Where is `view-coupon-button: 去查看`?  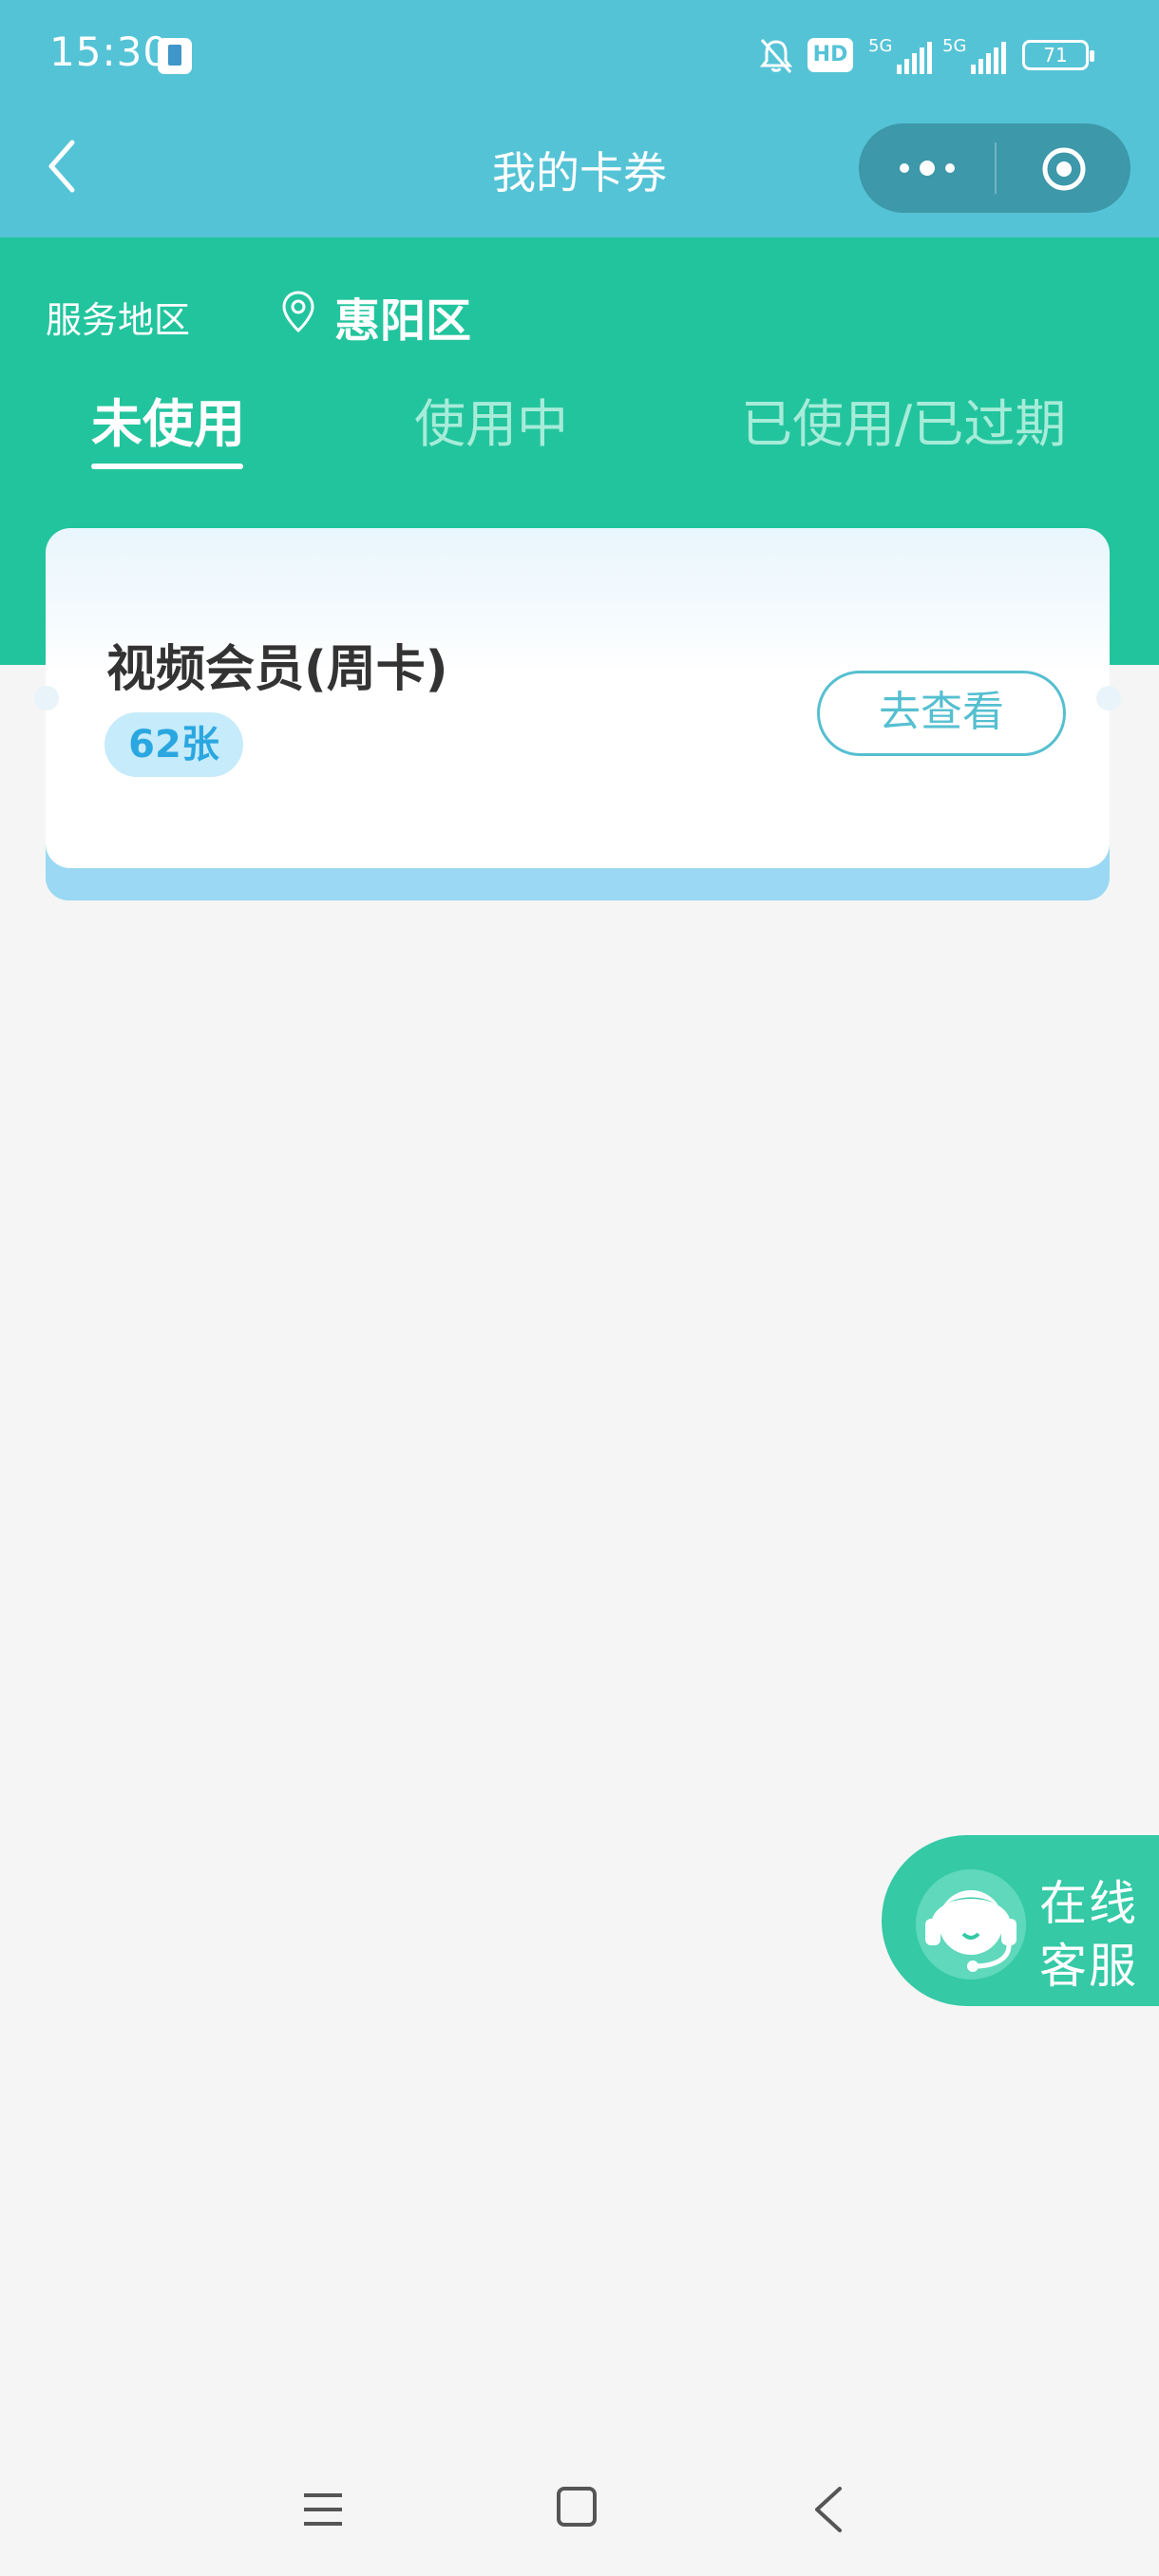
view-coupon-button: 去查看 is located at coordinates (941, 713).